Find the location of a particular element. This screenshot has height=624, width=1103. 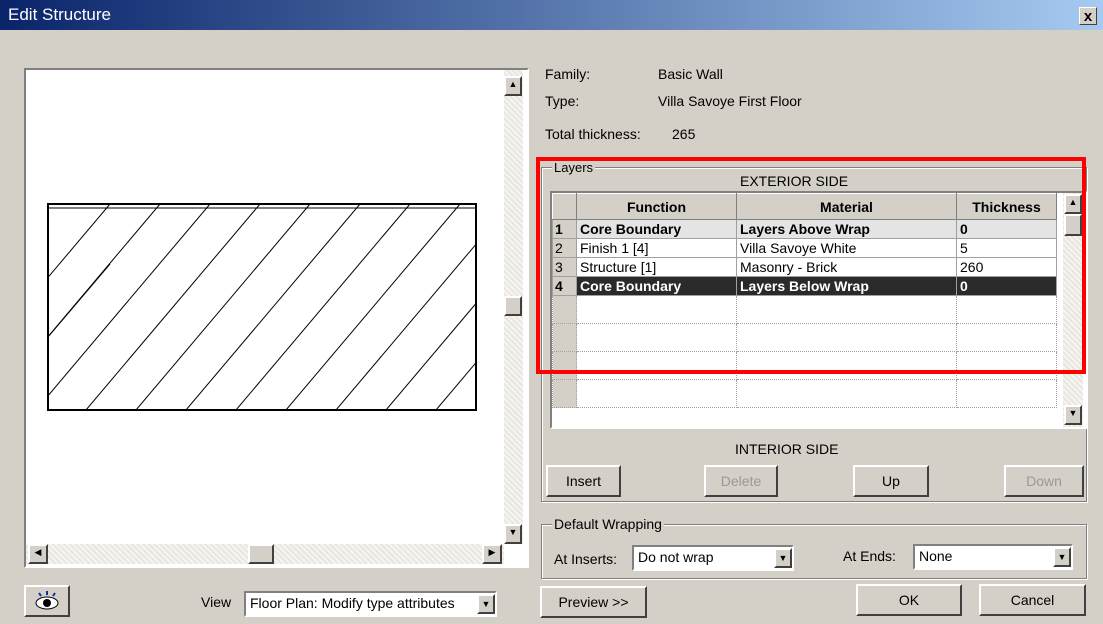

cancel-button: Cancel is located at coordinates (1032, 600).